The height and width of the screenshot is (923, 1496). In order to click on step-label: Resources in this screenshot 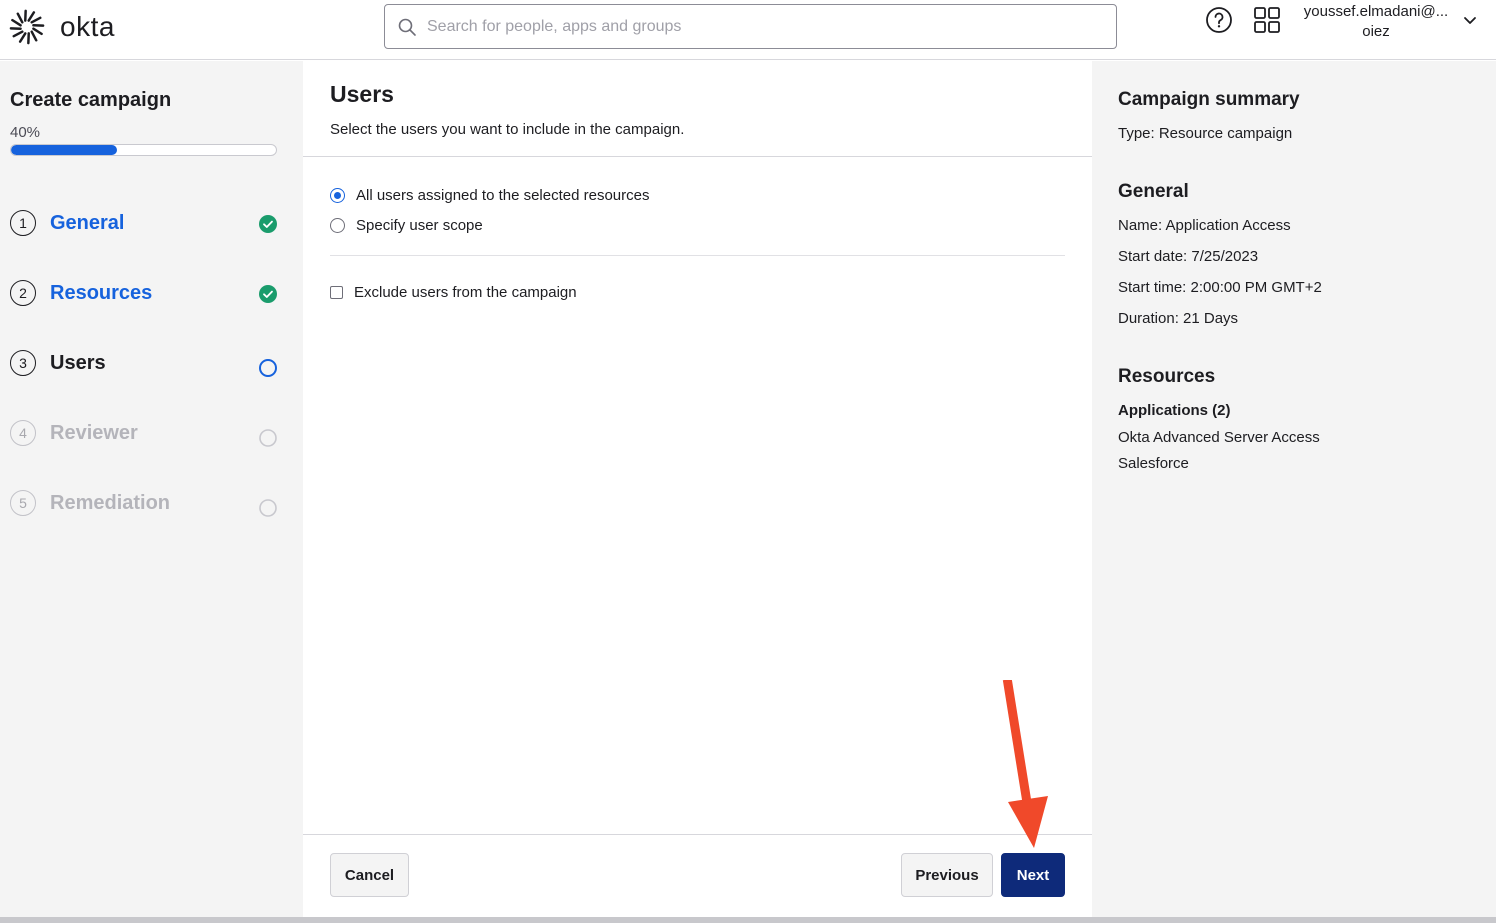, I will do `click(101, 292)`.